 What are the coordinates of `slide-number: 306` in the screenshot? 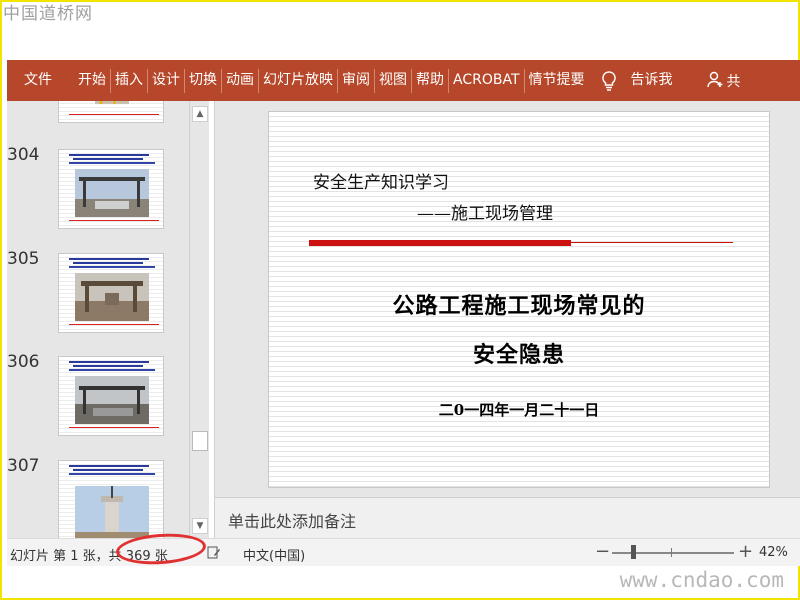 It's located at (23, 362).